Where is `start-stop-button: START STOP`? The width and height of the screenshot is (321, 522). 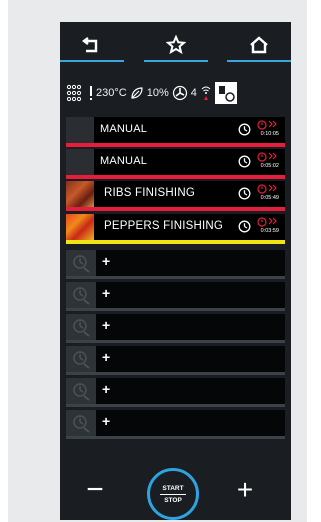 start-stop-button: START STOP is located at coordinates (173, 494).